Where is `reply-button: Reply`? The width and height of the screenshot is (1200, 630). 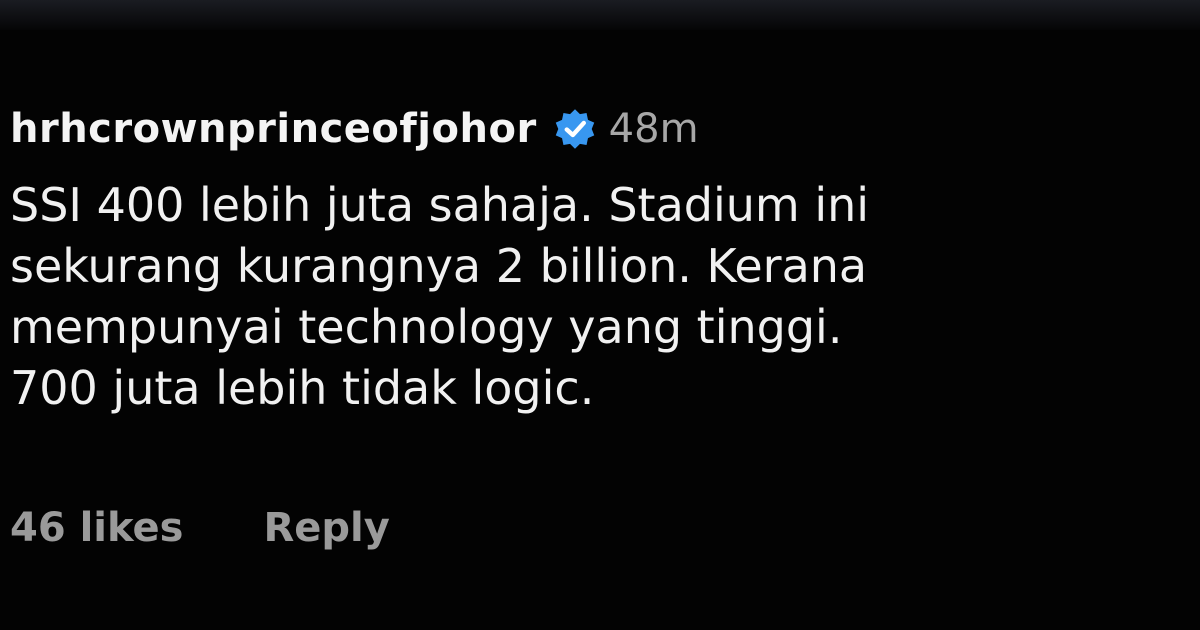
reply-button: Reply is located at coordinates (326, 528).